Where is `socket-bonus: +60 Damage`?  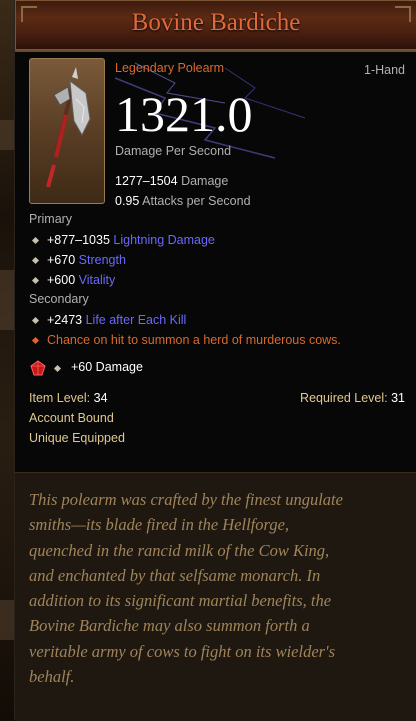
socket-bonus: +60 Damage is located at coordinates (107, 367).